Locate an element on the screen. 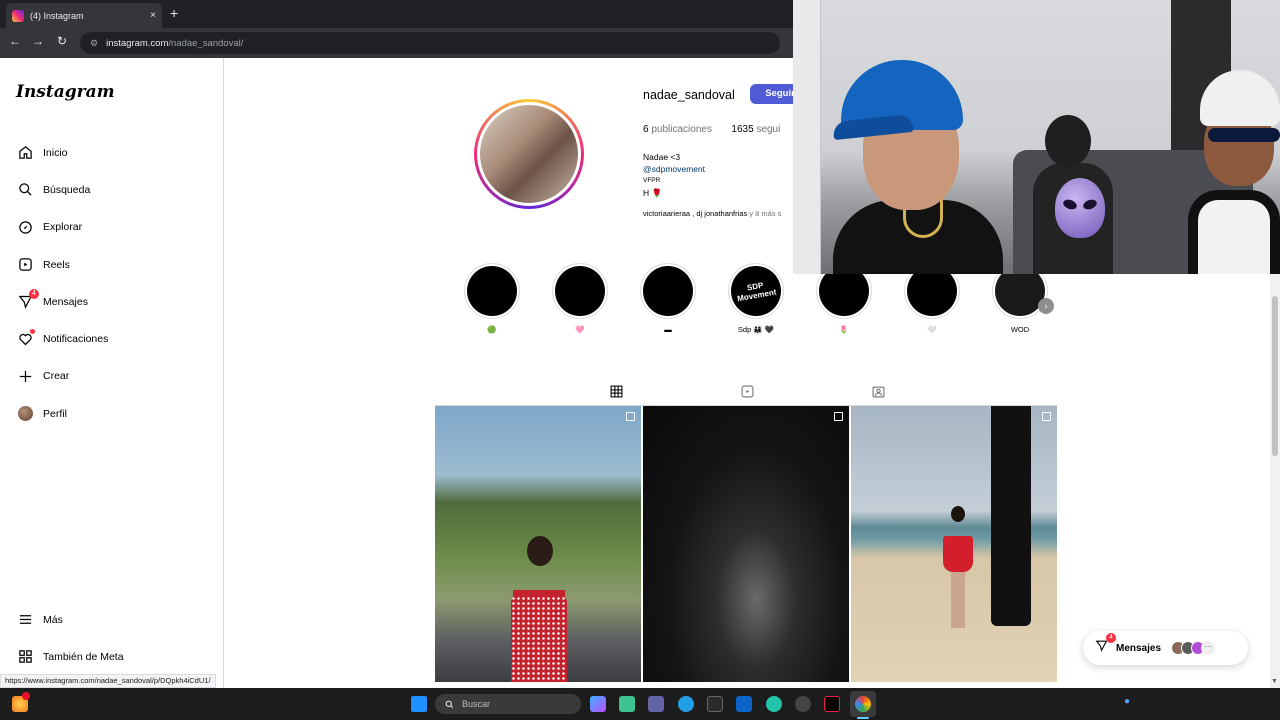 The width and height of the screenshot is (1280, 720). subject-legs is located at coordinates (958, 600).